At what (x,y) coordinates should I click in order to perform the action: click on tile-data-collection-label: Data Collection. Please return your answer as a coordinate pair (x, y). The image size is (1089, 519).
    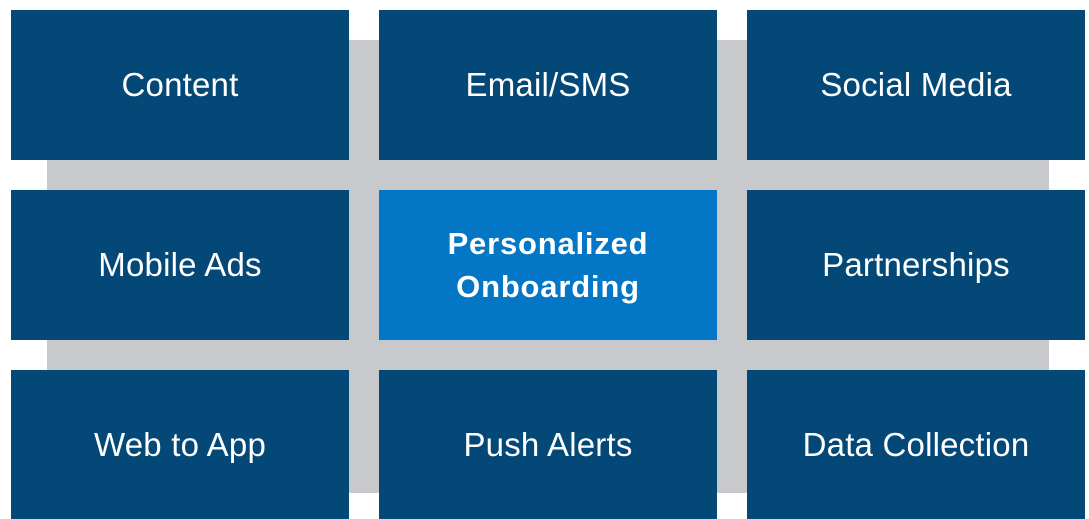
    Looking at the image, I should click on (916, 445).